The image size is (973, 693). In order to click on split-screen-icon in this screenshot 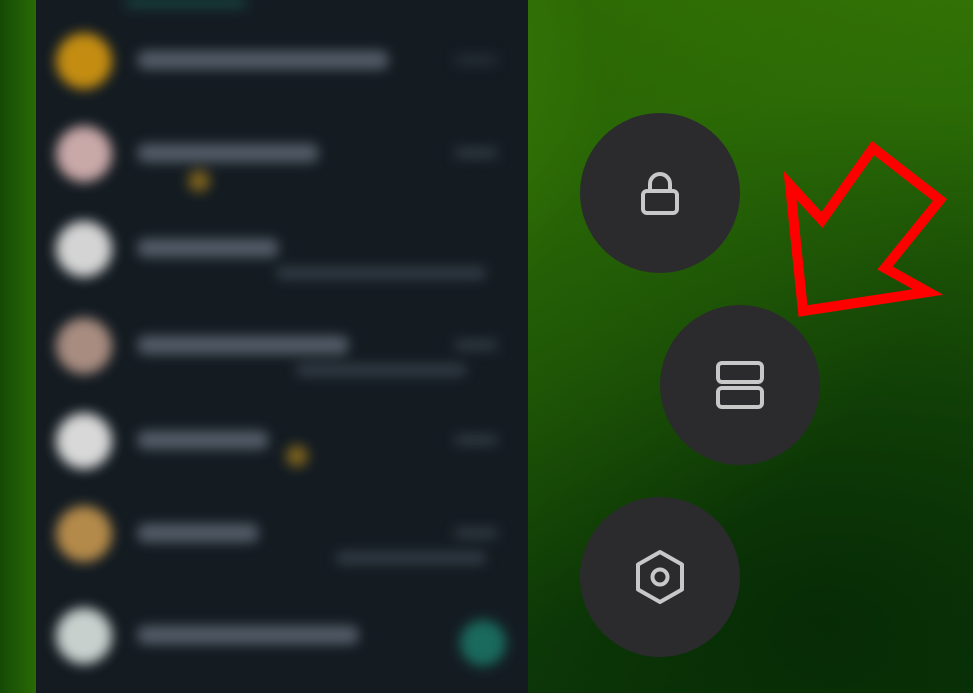, I will do `click(740, 385)`.